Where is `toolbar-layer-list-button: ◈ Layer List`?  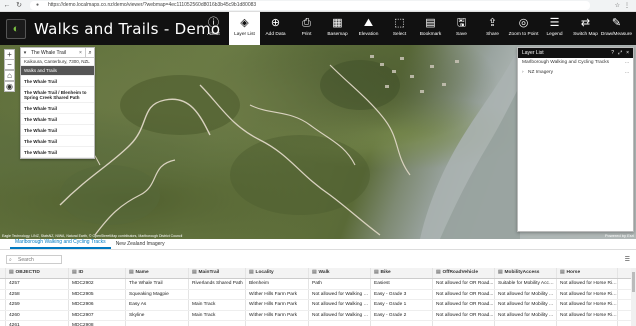 toolbar-layer-list-button: ◈ Layer List is located at coordinates (244, 28).